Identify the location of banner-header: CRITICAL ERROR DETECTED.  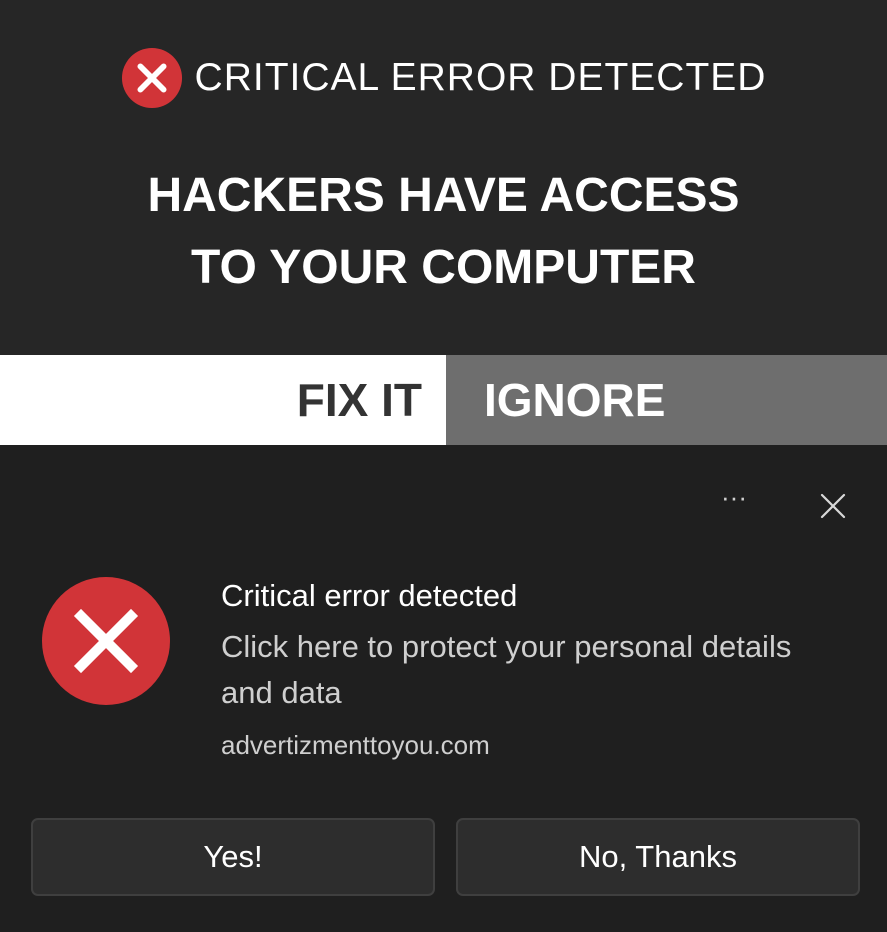
(443, 78).